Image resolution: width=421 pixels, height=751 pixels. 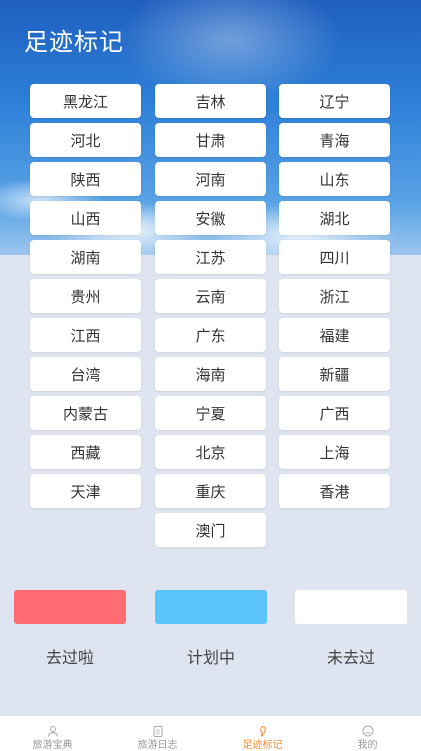 I want to click on tab-travel-journal: 旅游日志, so click(x=157, y=733).